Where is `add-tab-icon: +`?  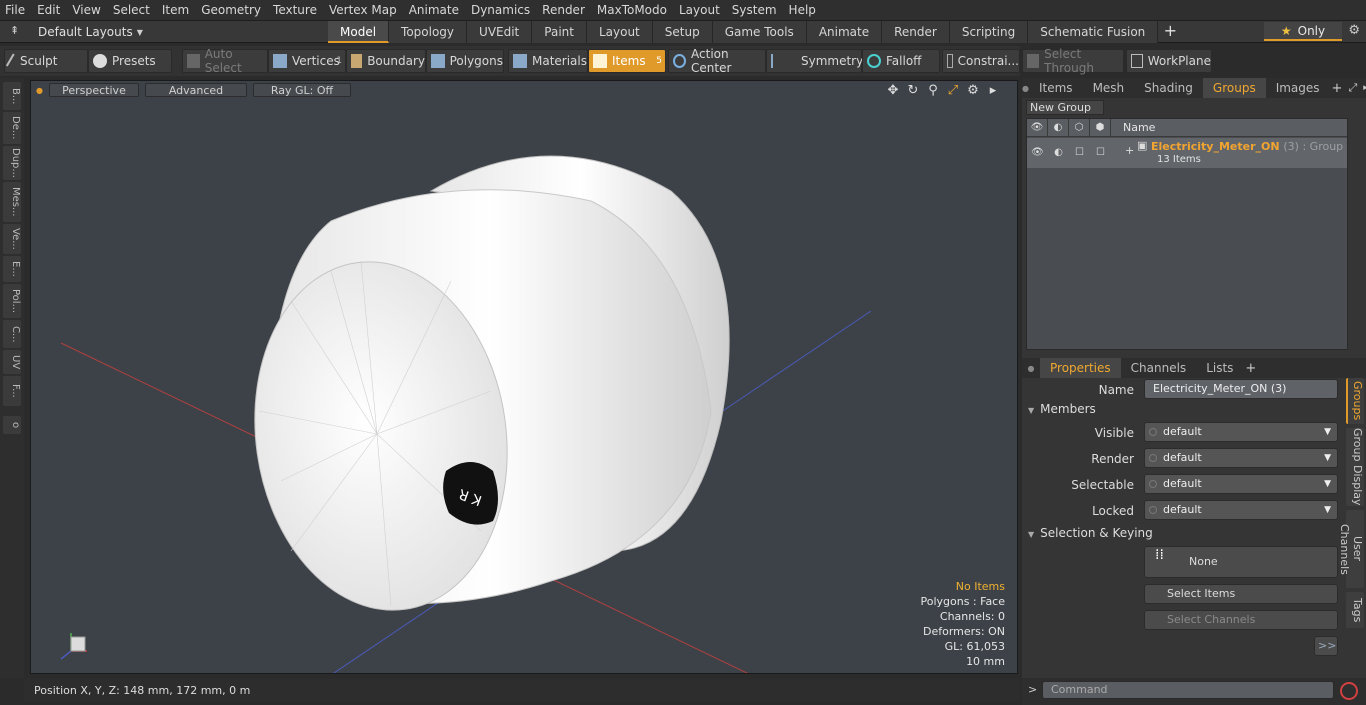 add-tab-icon: + is located at coordinates (1170, 32).